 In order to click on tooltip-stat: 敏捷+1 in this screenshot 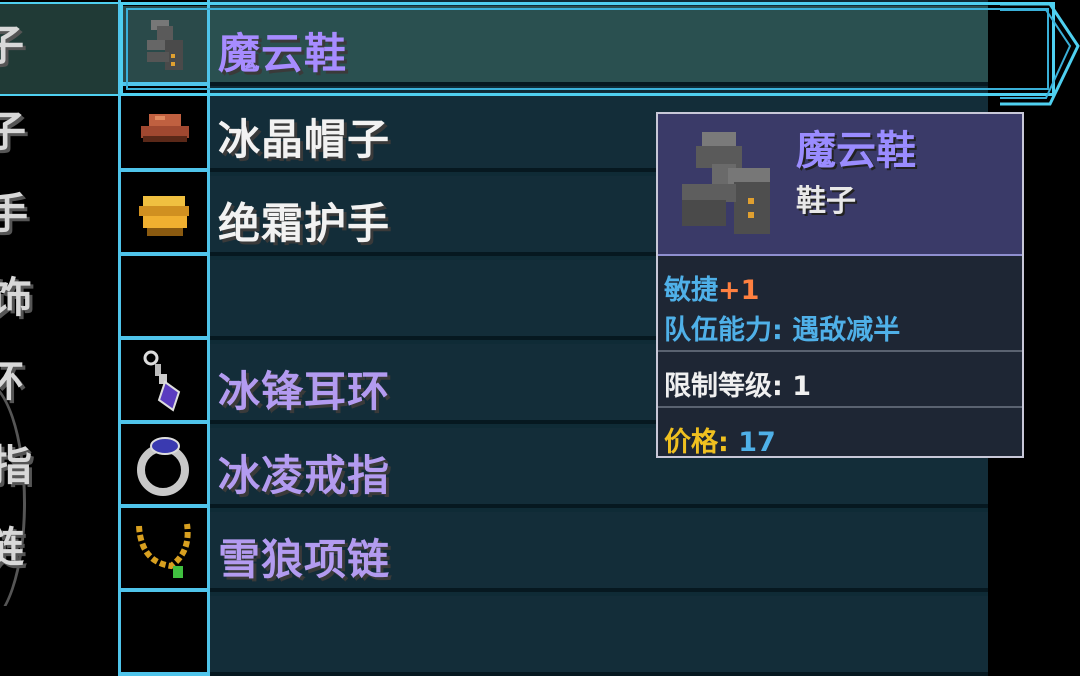, I will do `click(712, 290)`.